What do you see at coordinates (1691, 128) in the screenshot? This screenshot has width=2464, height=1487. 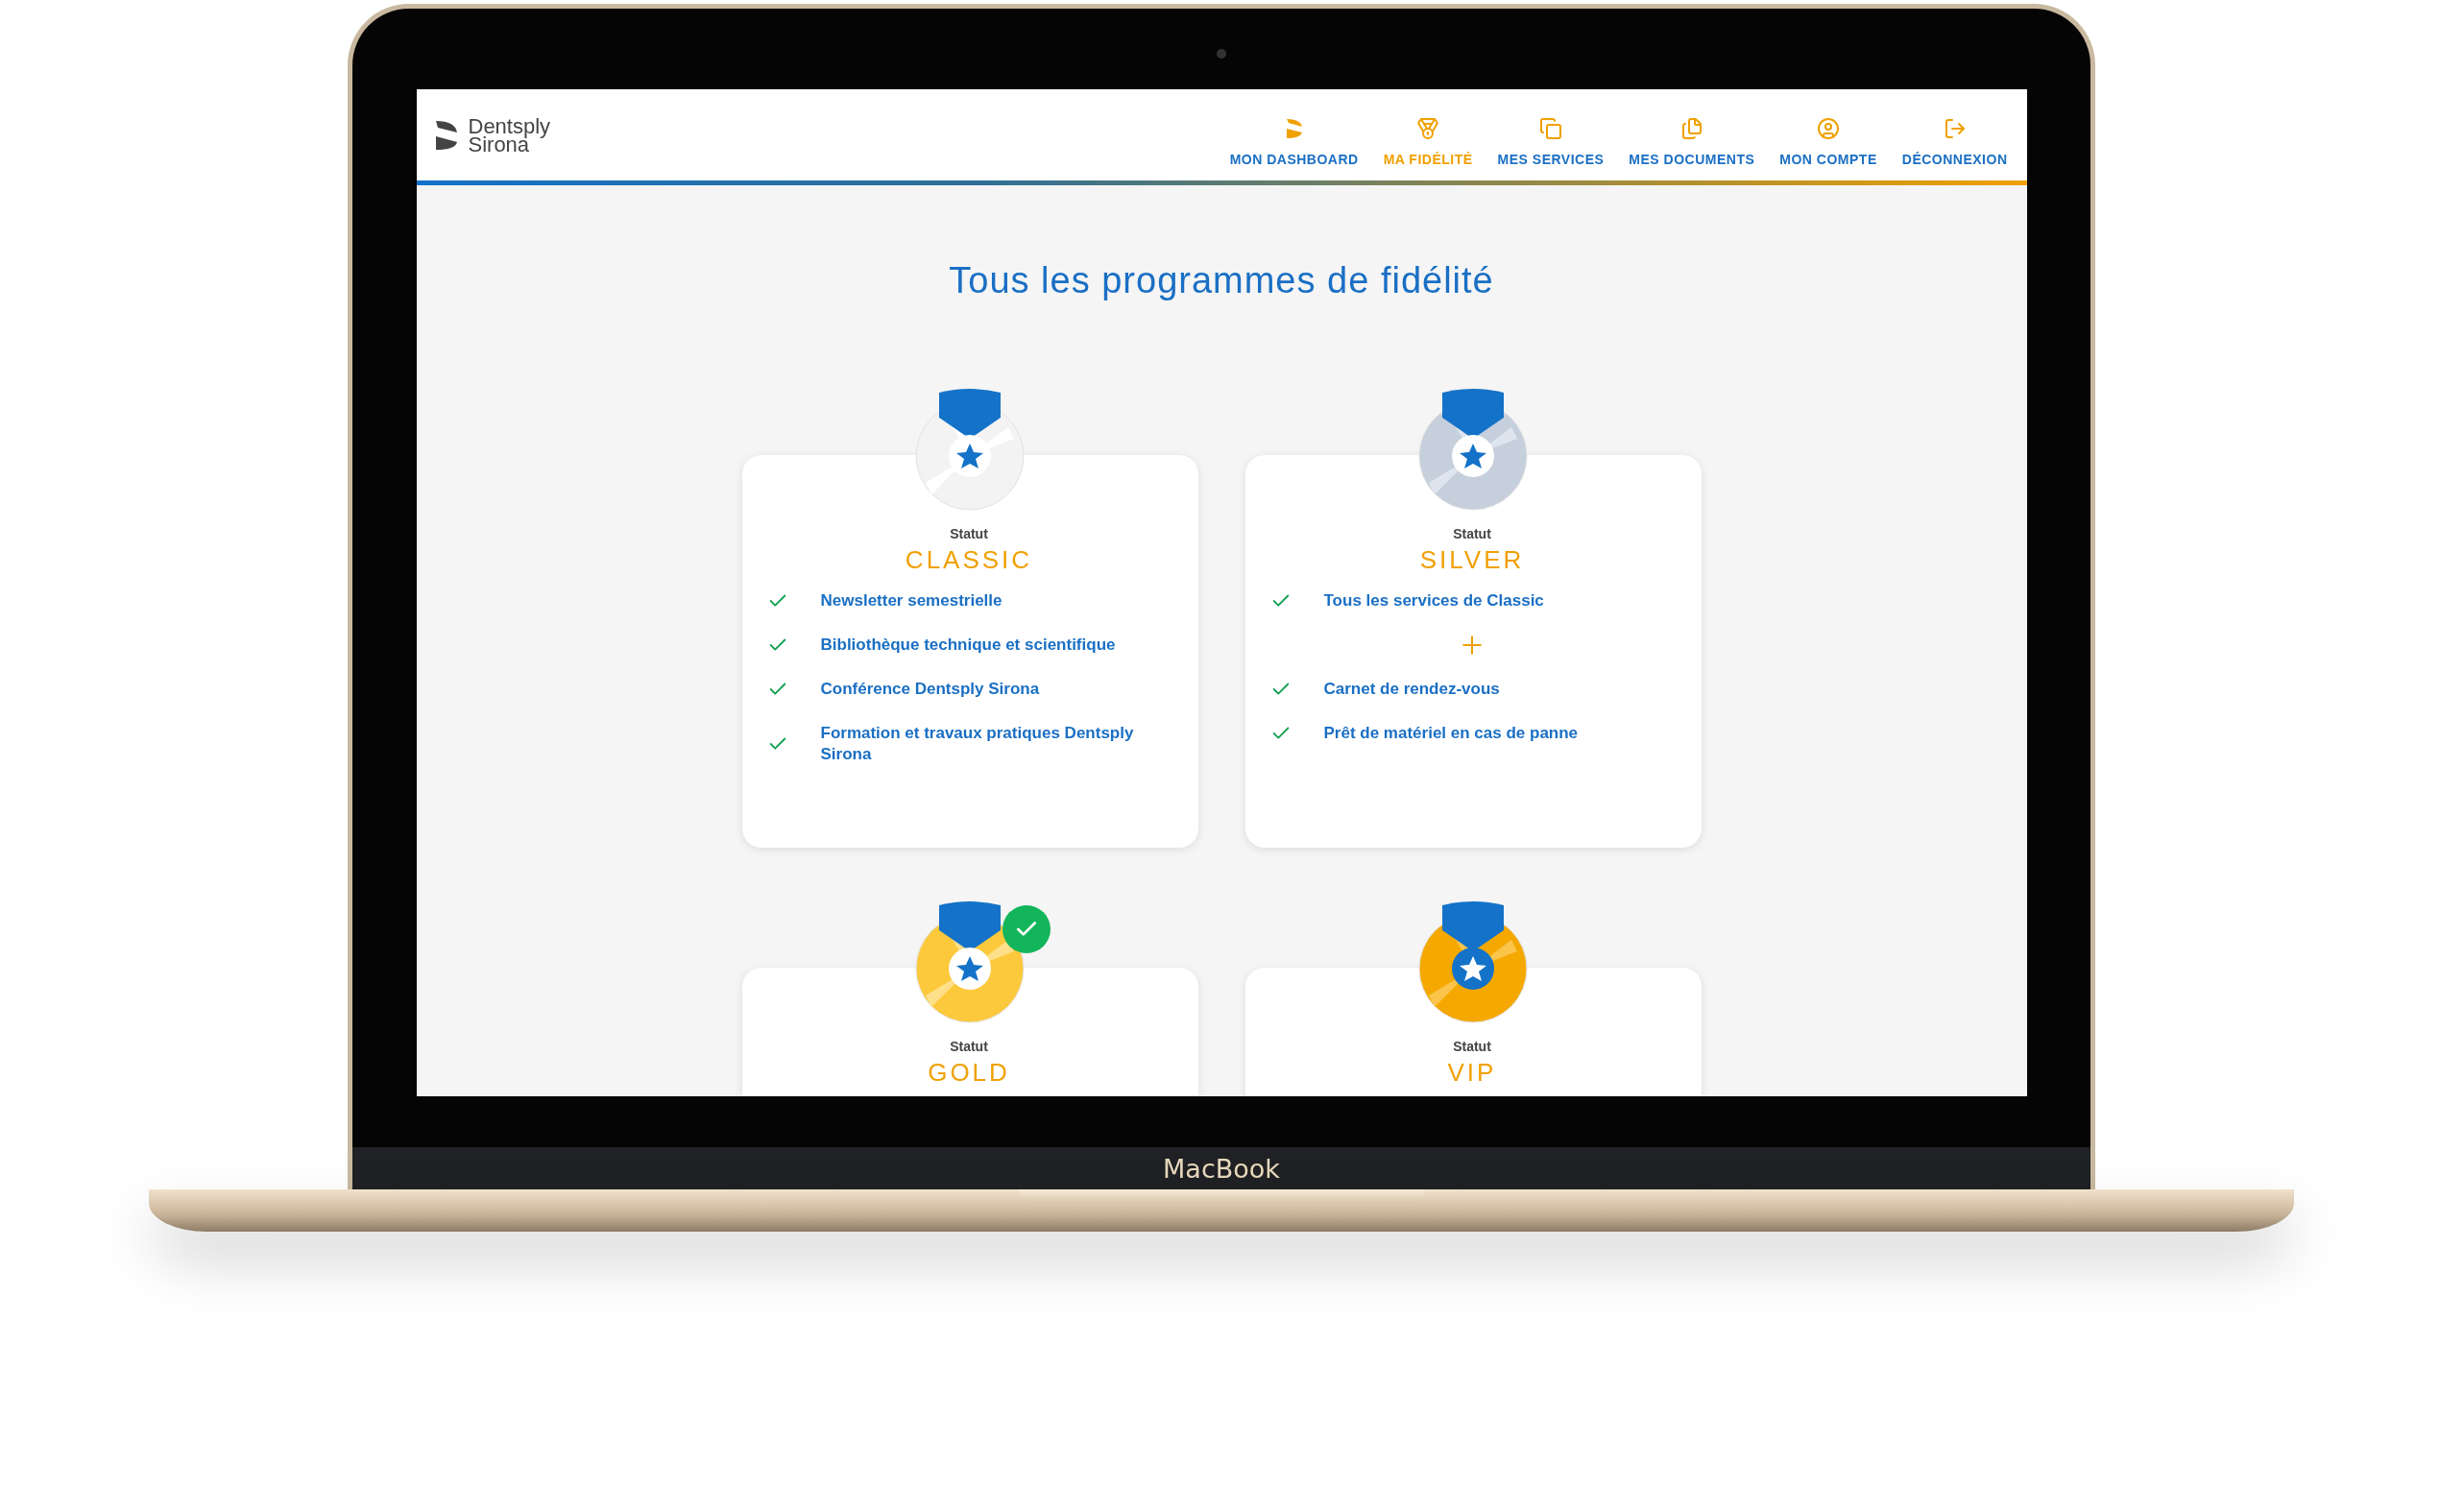 I see `documents-icon` at bounding box center [1691, 128].